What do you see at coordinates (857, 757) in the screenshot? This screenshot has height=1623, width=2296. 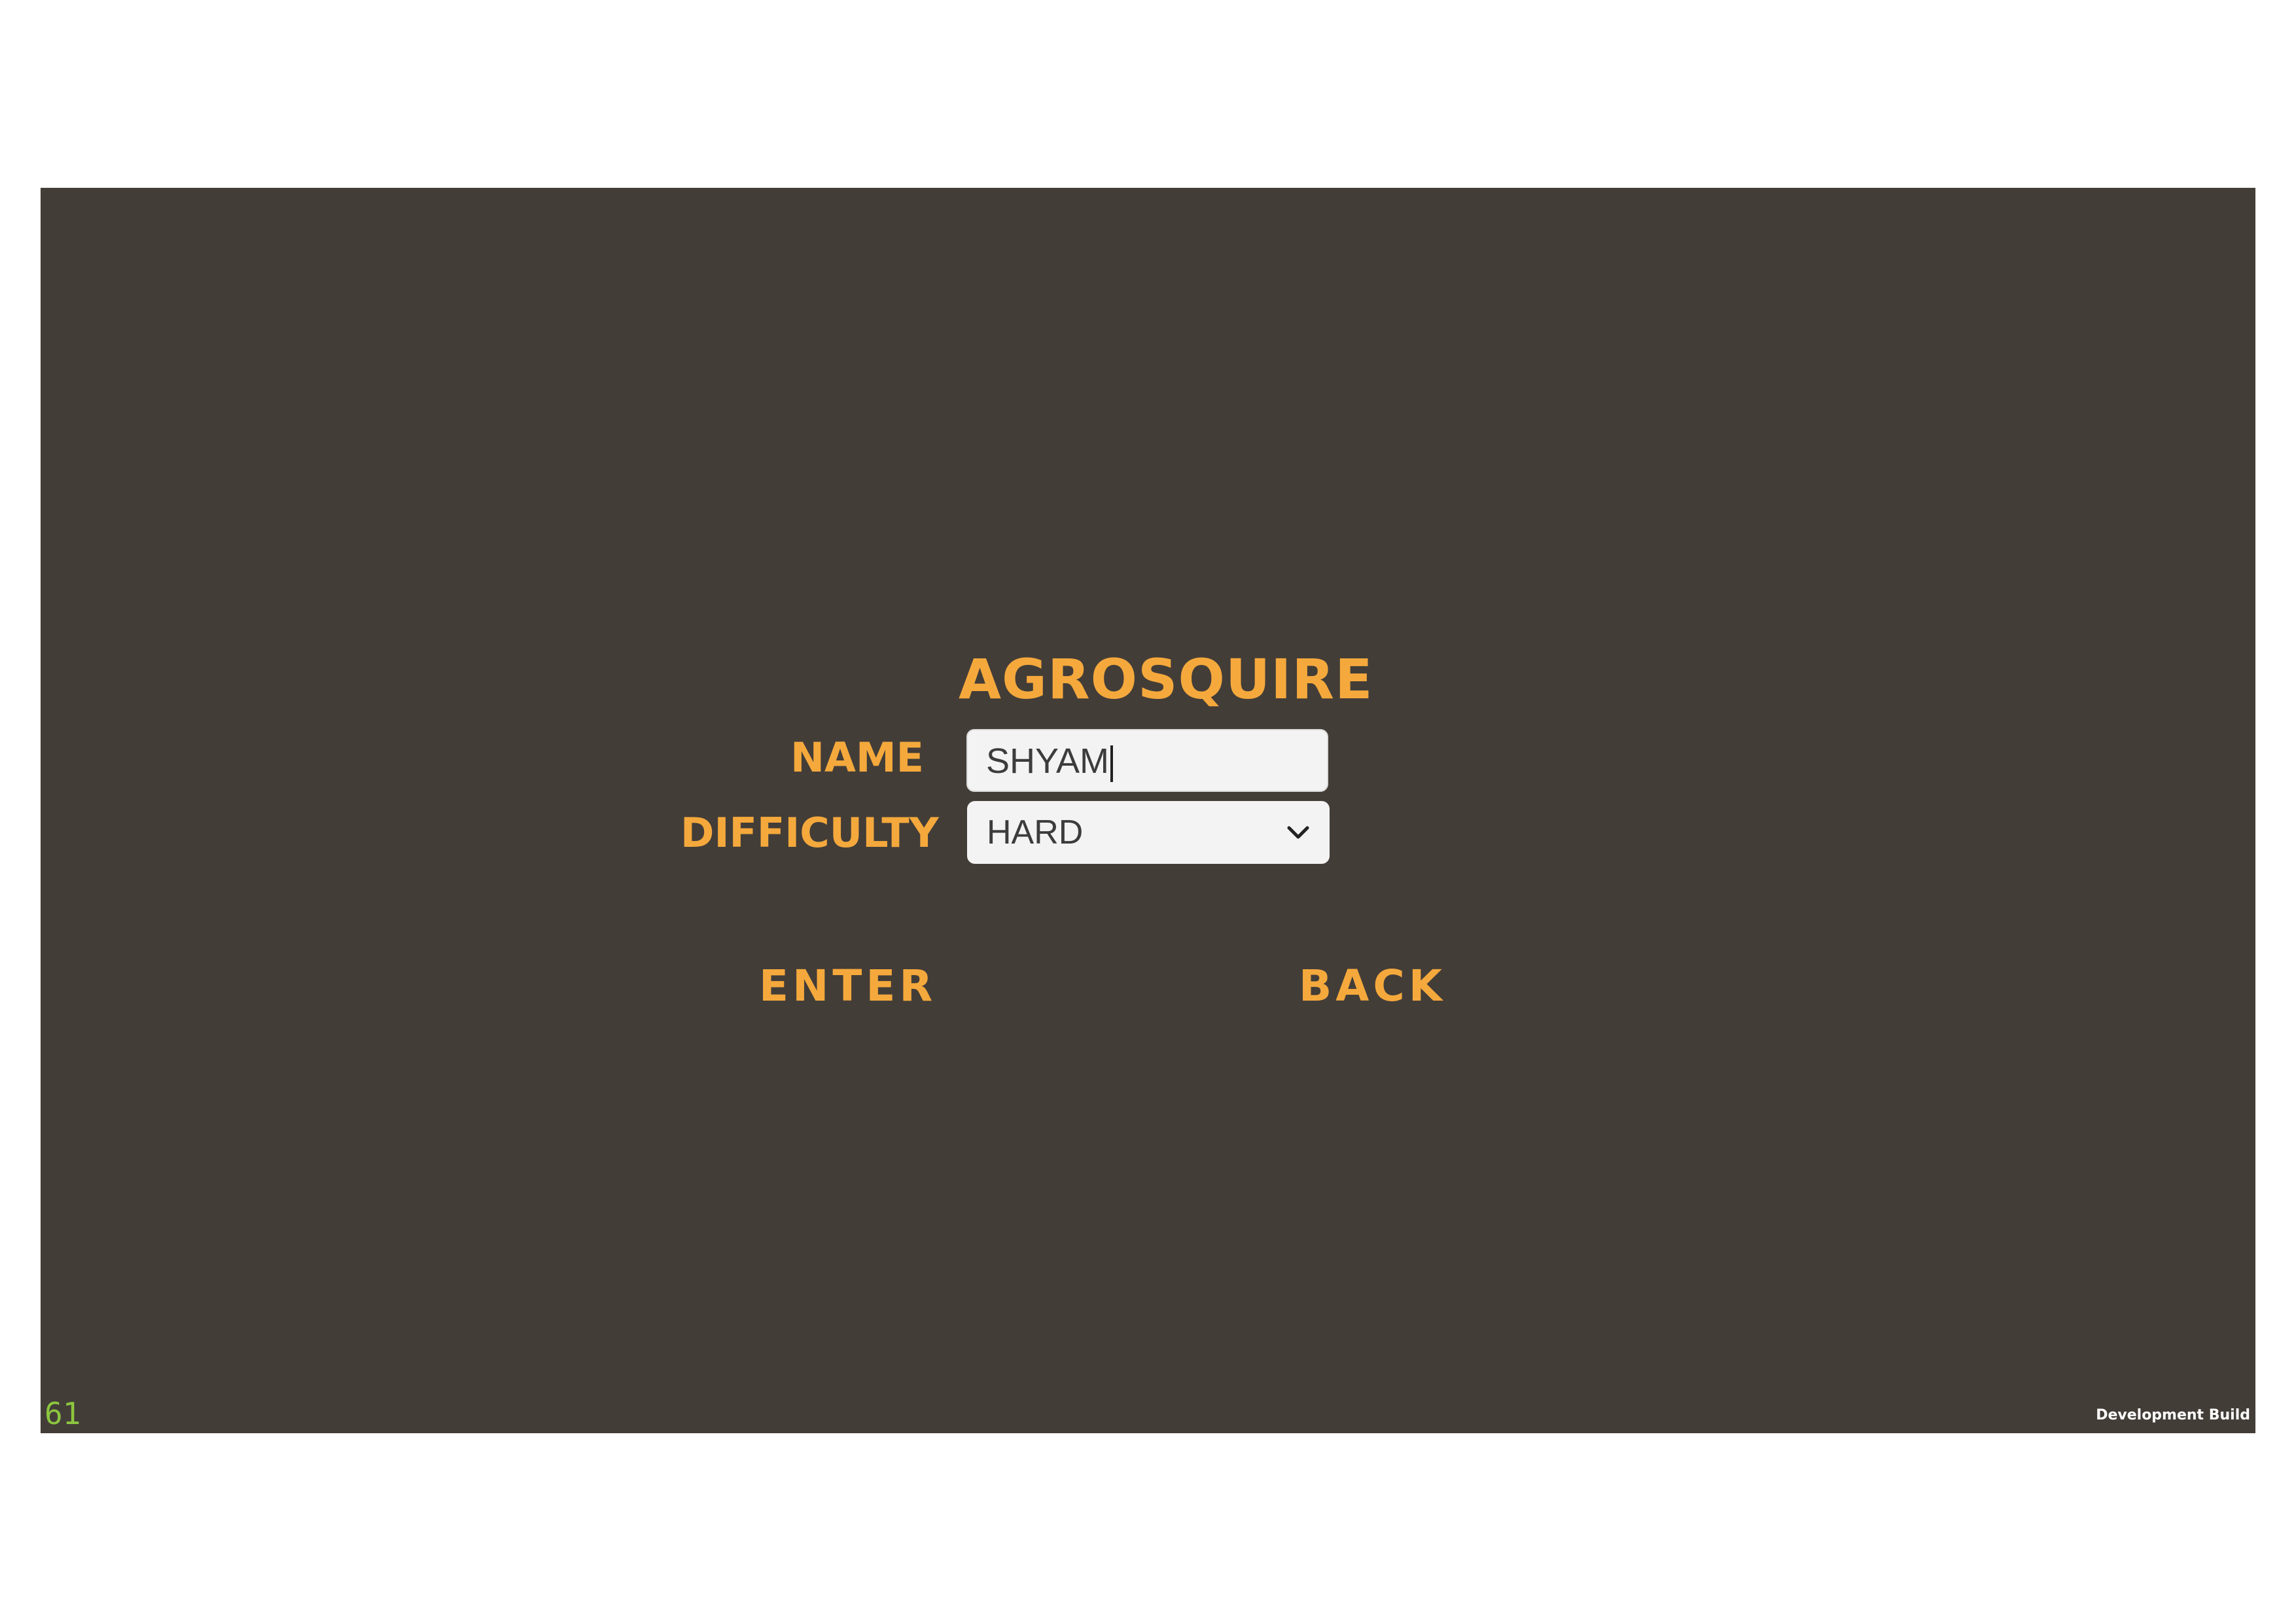 I see `name-label: NAME` at bounding box center [857, 757].